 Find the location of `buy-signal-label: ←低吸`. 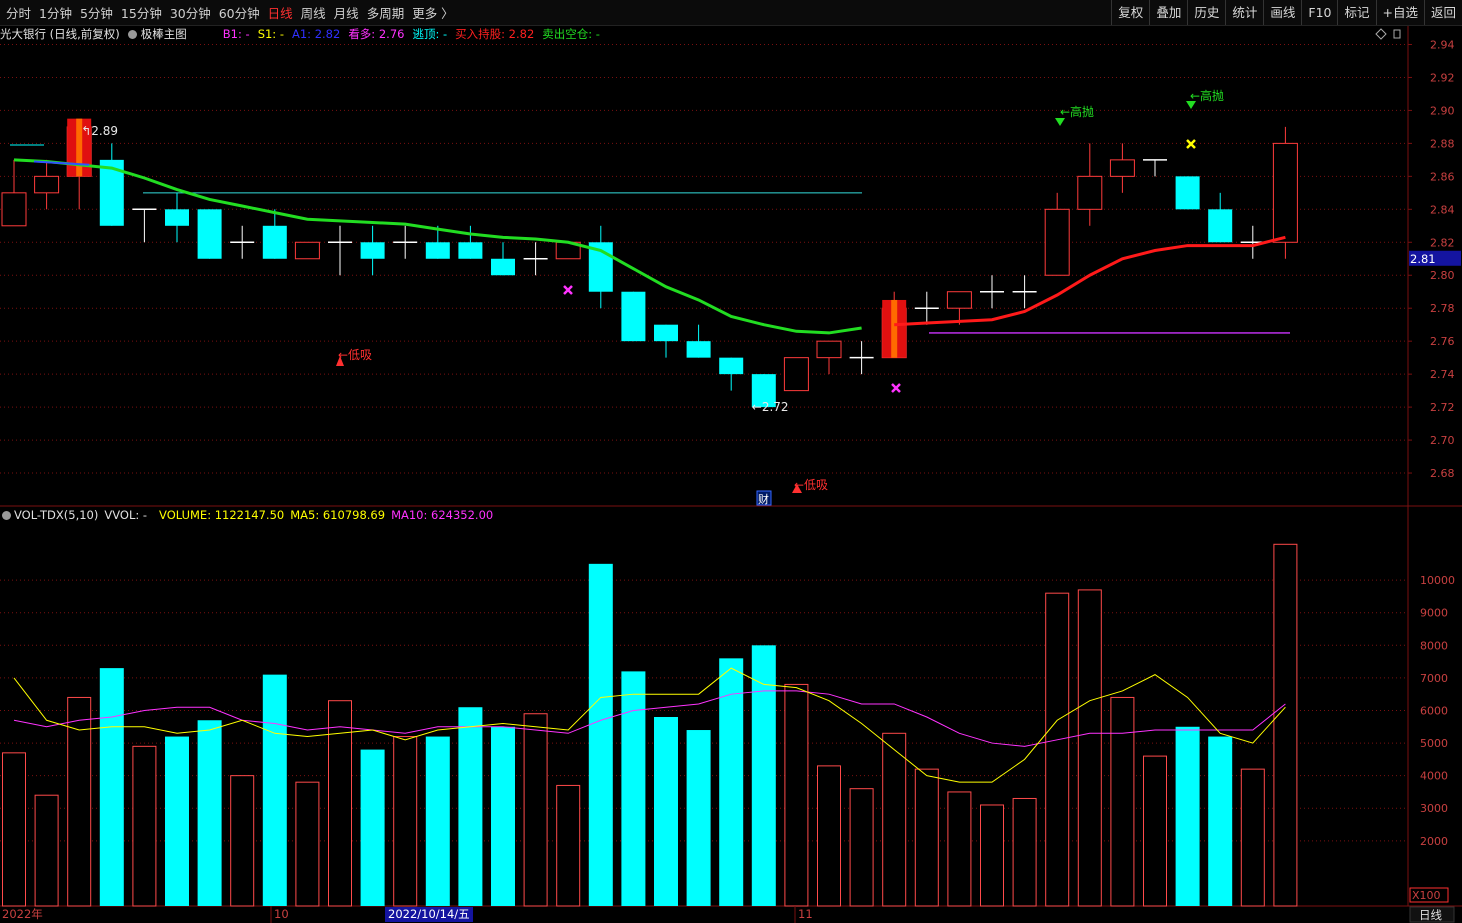

buy-signal-label: ←低吸 is located at coordinates (355, 355).